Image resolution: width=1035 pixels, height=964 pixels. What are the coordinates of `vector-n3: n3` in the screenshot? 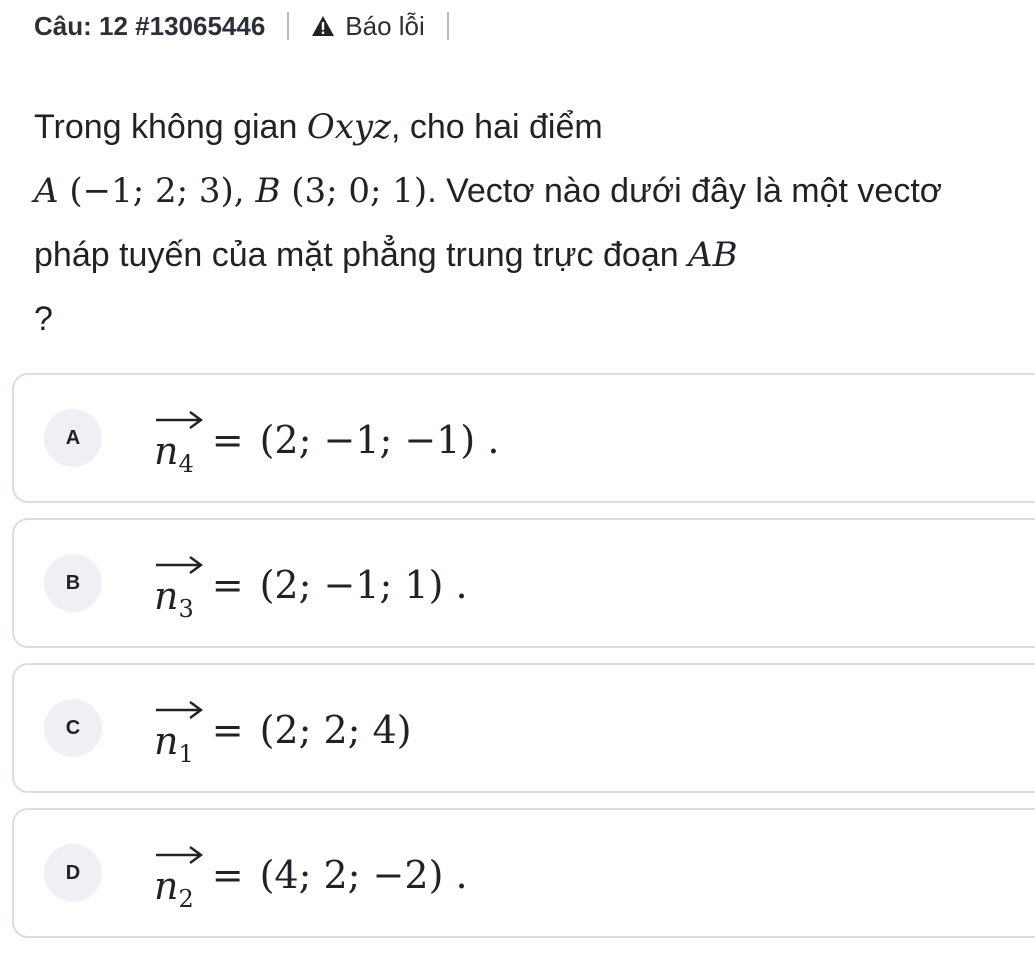 It's located at (179, 587).